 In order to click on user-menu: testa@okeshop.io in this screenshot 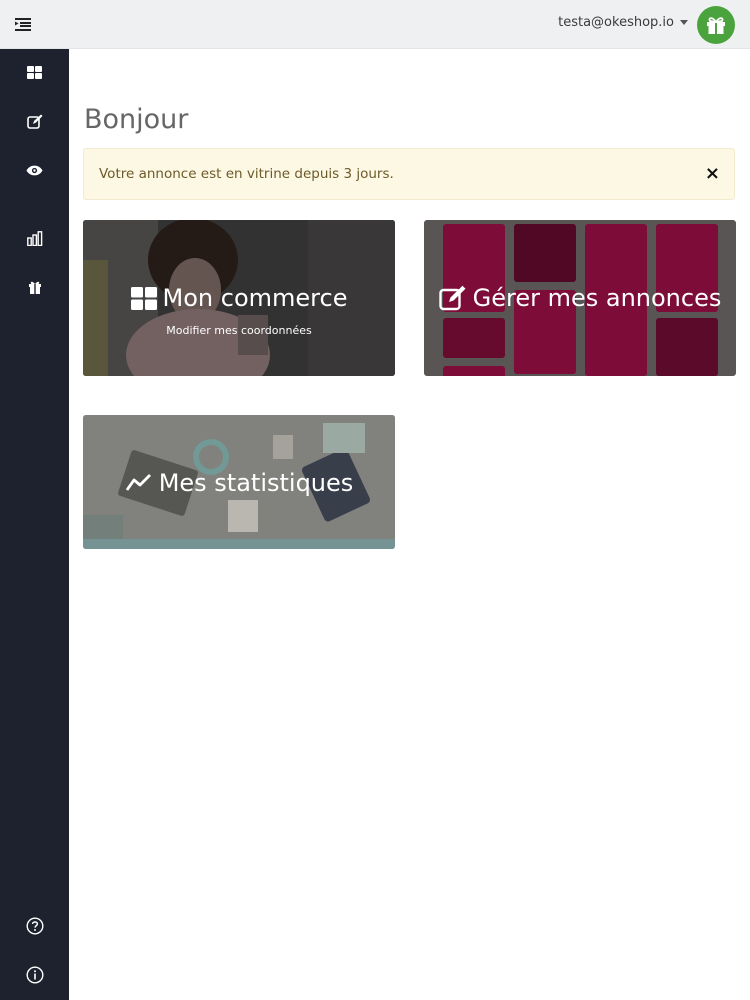, I will do `click(623, 22)`.